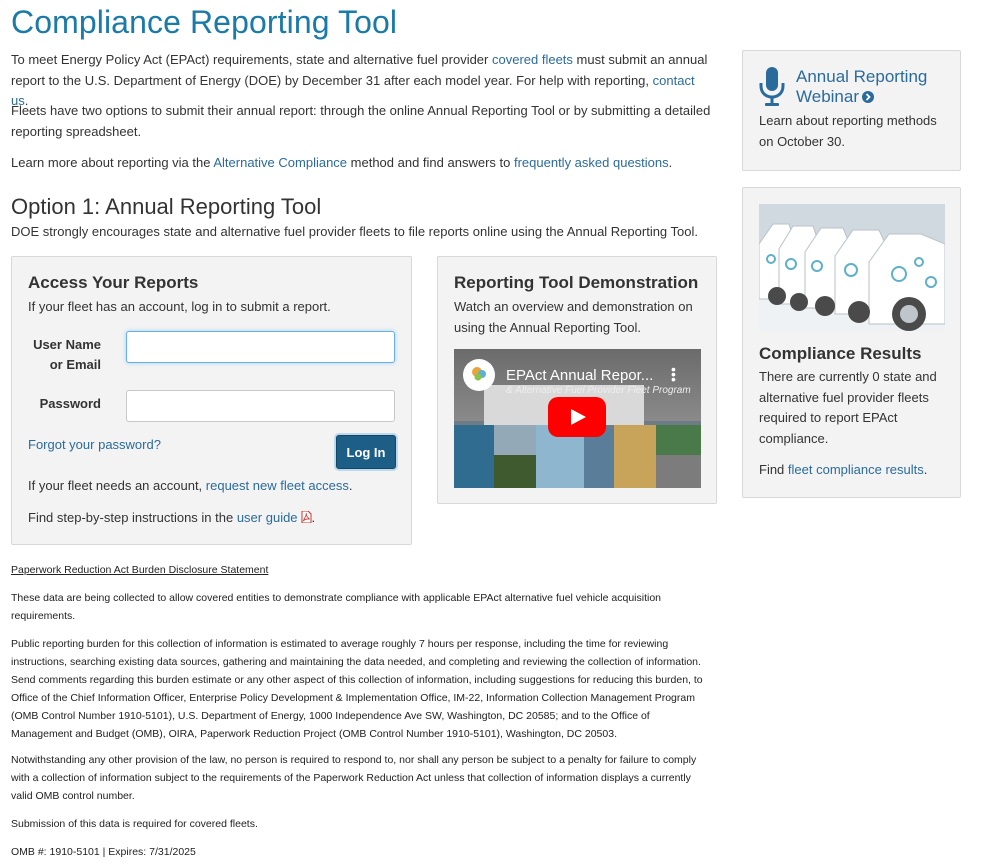 The image size is (987, 867). I want to click on results-find-prefix: Find, so click(773, 469).